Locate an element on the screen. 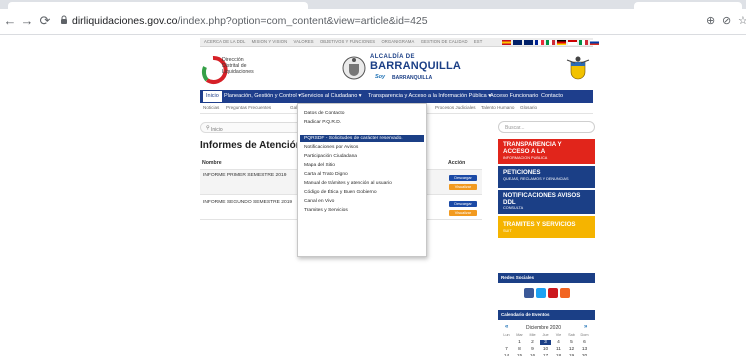 This screenshot has width=746, height=356. nav-item-acceso-funcionario: Acceso Funcionario is located at coordinates (514, 96).